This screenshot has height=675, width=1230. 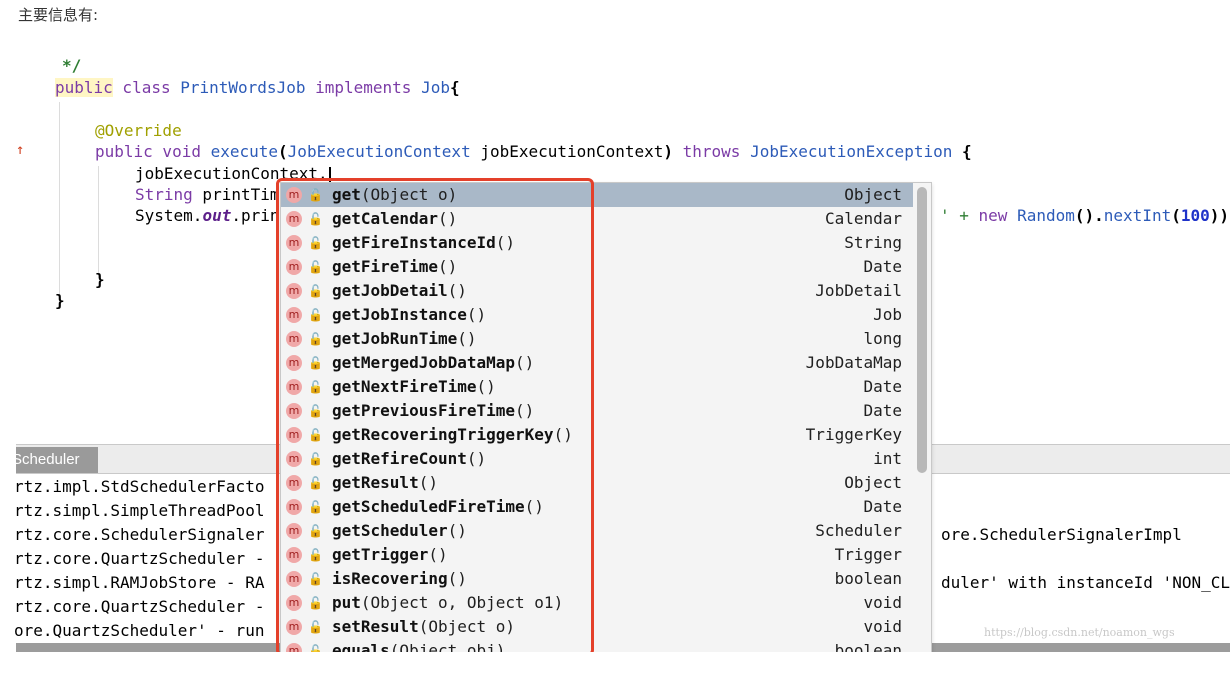 I want to click on console-line-right: ore.SchedulerSignalerImpl, so click(x=1061, y=534).